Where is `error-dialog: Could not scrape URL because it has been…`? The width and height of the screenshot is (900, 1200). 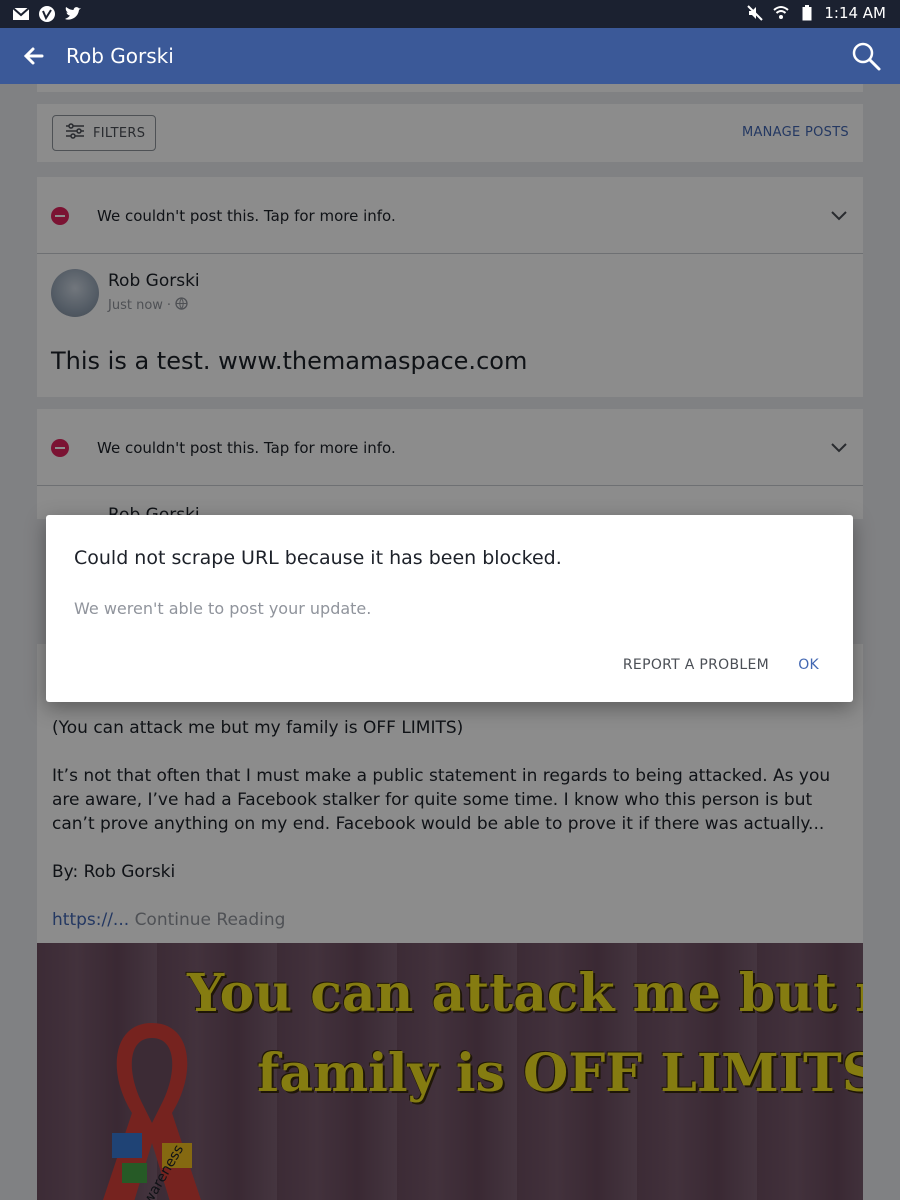
error-dialog: Could not scrape URL because it has been… is located at coordinates (449, 608).